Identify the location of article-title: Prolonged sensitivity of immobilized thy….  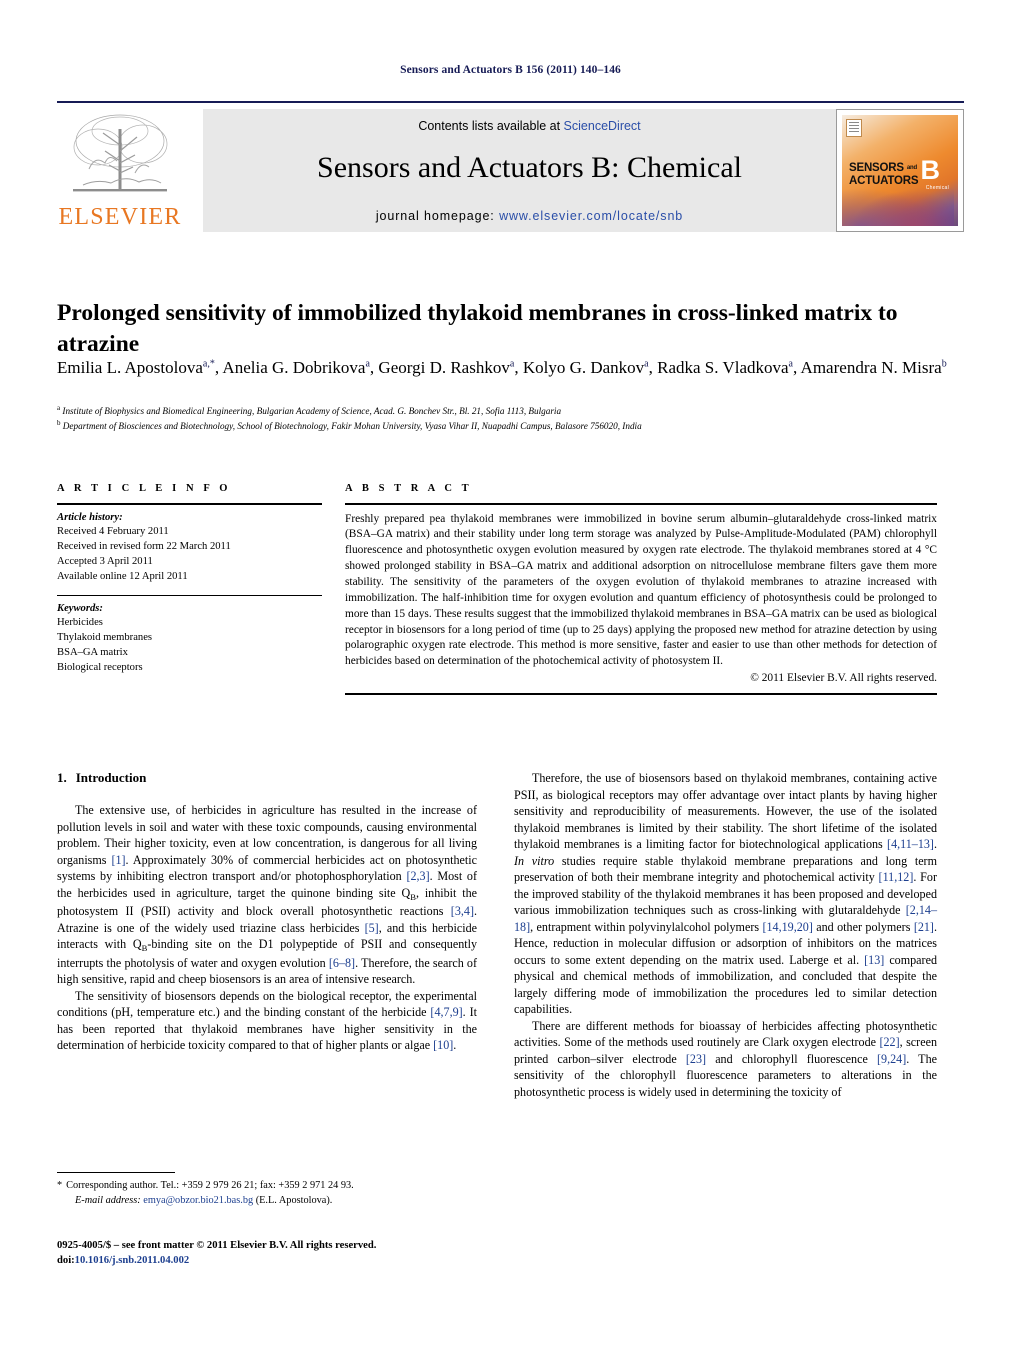
(477, 328).